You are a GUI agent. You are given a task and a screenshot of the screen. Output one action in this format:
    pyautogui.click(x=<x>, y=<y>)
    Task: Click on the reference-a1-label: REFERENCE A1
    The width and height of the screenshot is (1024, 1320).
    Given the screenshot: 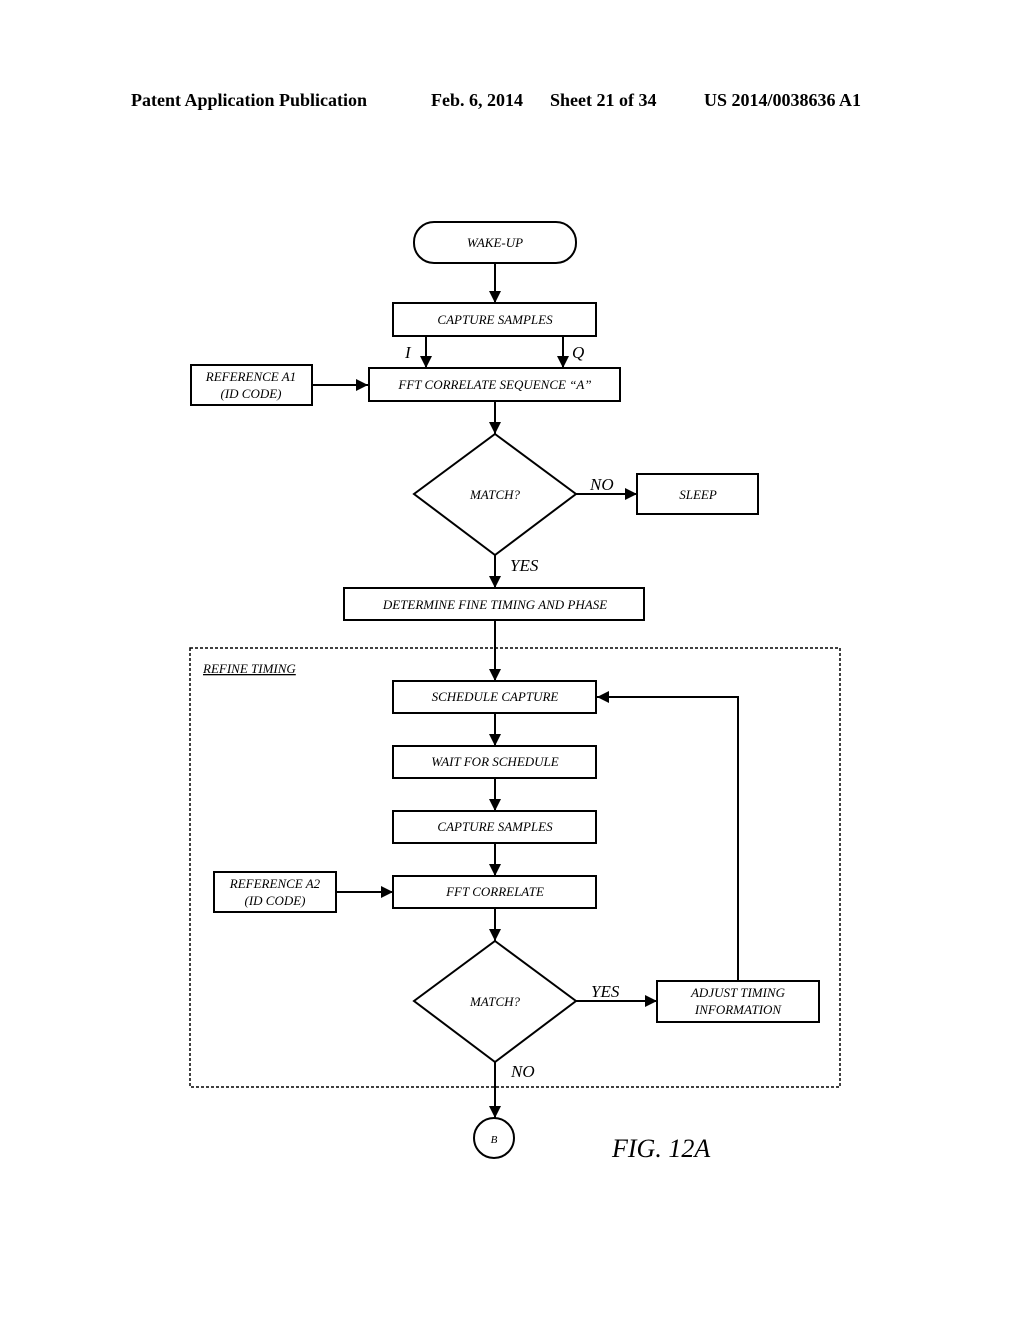 What is the action you would take?
    pyautogui.click(x=250, y=376)
    